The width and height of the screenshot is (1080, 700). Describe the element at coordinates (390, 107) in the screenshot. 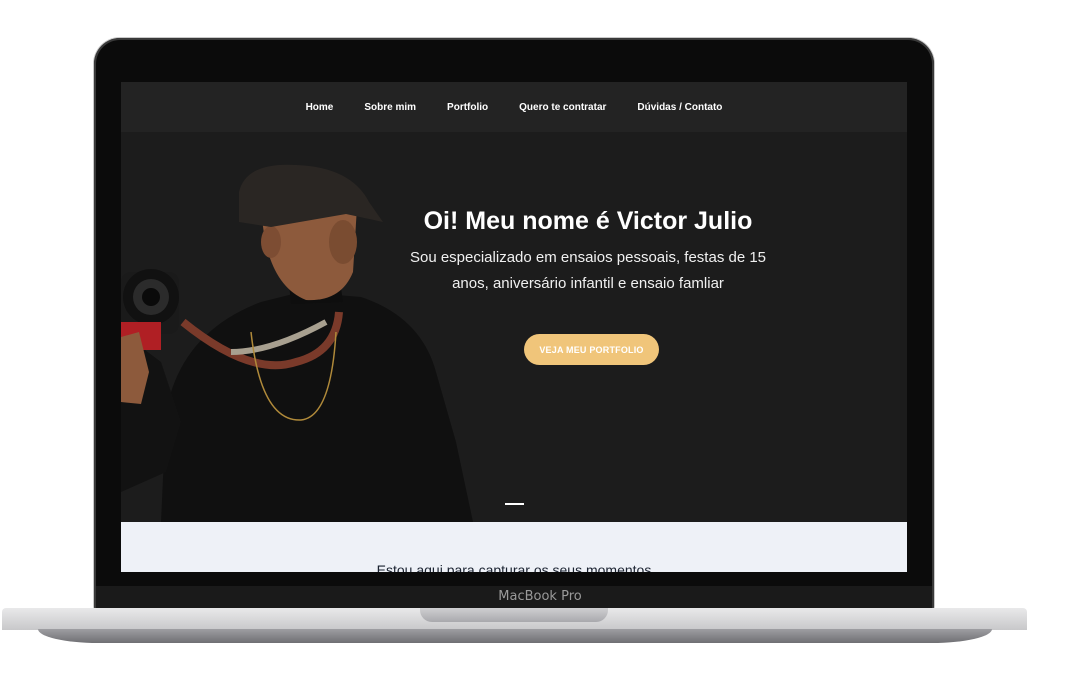

I see `nav-sobre-mim: Sobre mim` at that location.